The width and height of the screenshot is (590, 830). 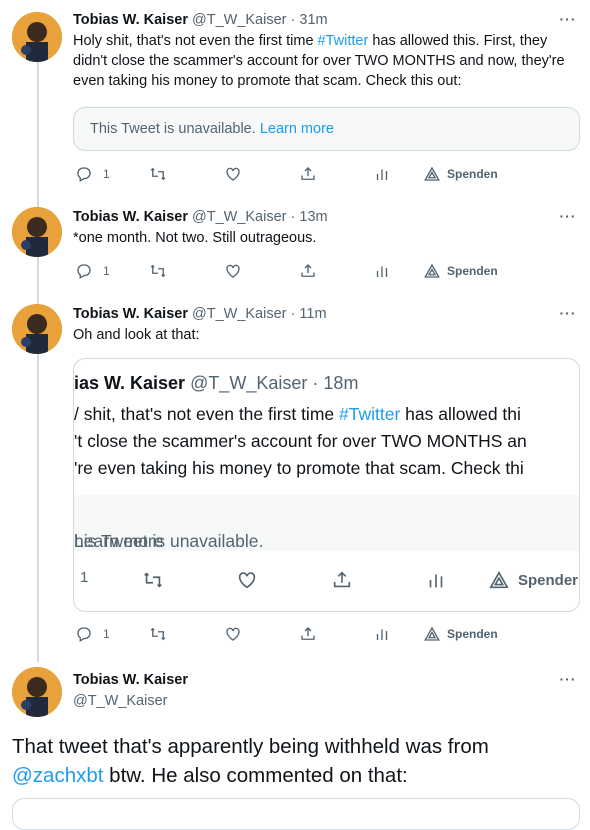 I want to click on timestamp: 13m, so click(x=313, y=217).